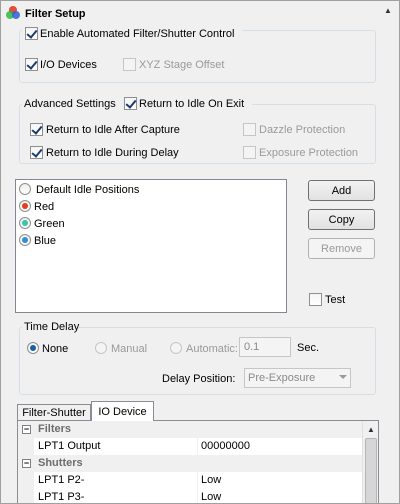  What do you see at coordinates (101, 348) in the screenshot?
I see `delay-manual-radio` at bounding box center [101, 348].